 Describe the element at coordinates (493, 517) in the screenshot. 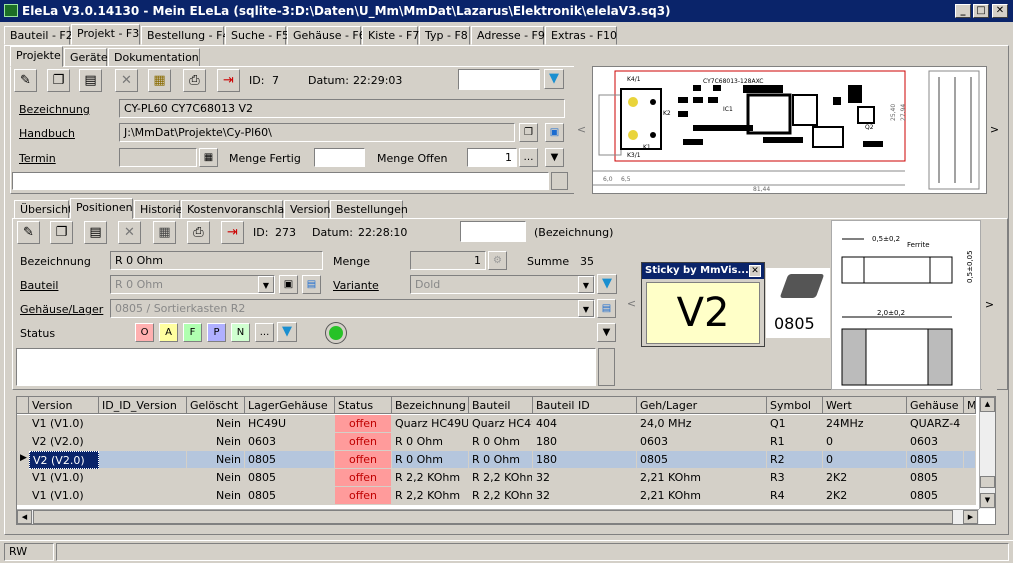

I see `hscroll-thumb` at that location.